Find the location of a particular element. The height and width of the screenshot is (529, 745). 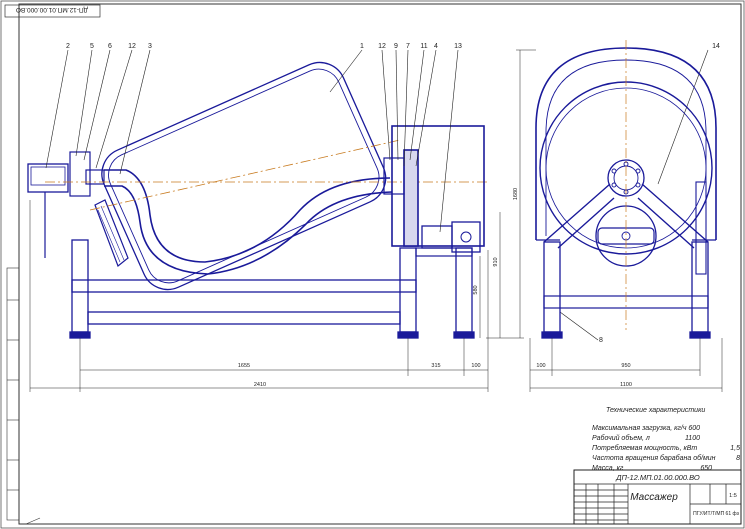

drum-inner is located at coordinates (244, 176).